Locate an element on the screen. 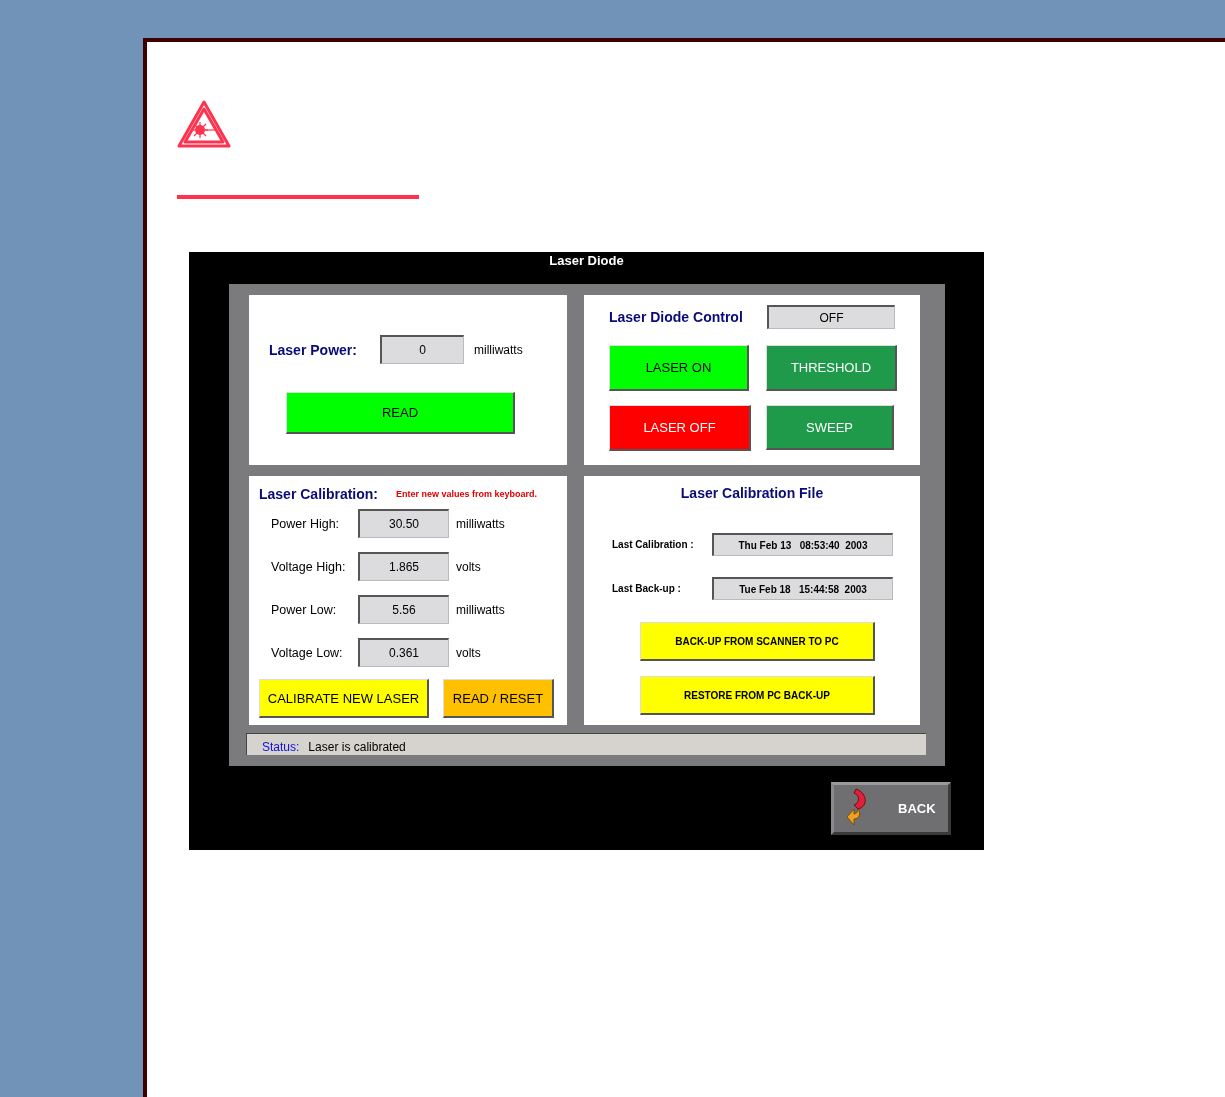 This screenshot has height=1097, width=1225. laser-warning-icon is located at coordinates (204, 125).